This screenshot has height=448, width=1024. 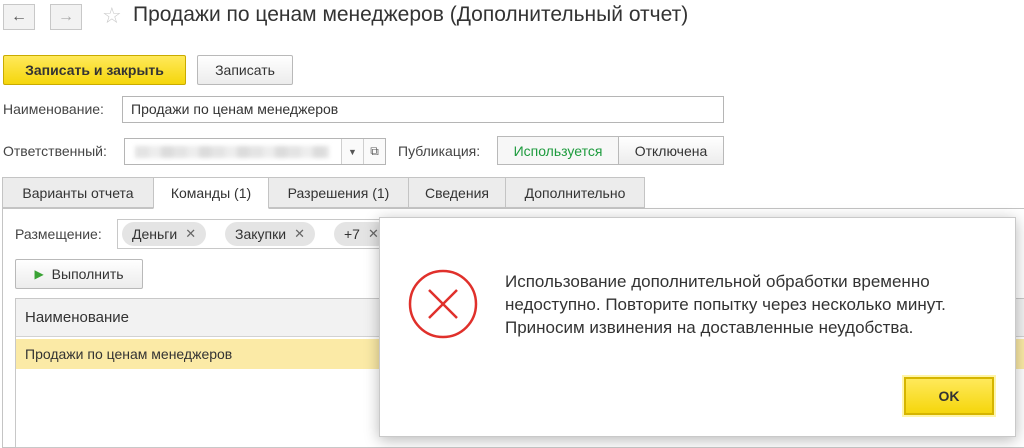 I want to click on responsible-dropdown-button: ▼, so click(x=352, y=151).